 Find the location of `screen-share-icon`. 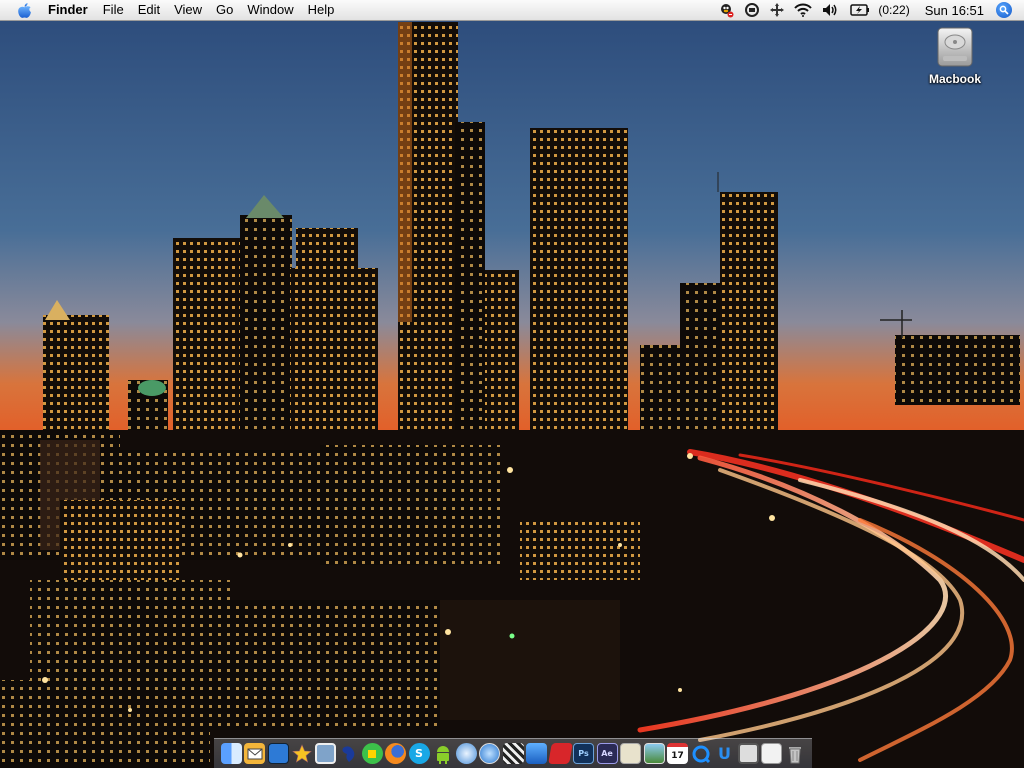

screen-share-icon is located at coordinates (771, 753).